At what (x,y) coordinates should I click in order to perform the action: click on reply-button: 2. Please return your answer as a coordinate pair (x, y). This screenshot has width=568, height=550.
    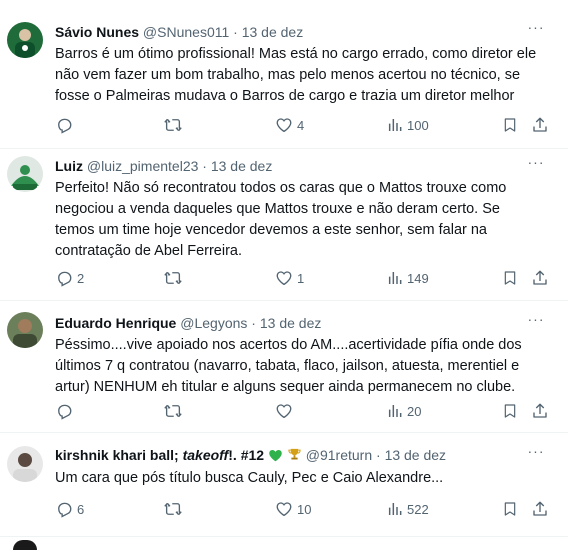
    Looking at the image, I should click on (69, 278).